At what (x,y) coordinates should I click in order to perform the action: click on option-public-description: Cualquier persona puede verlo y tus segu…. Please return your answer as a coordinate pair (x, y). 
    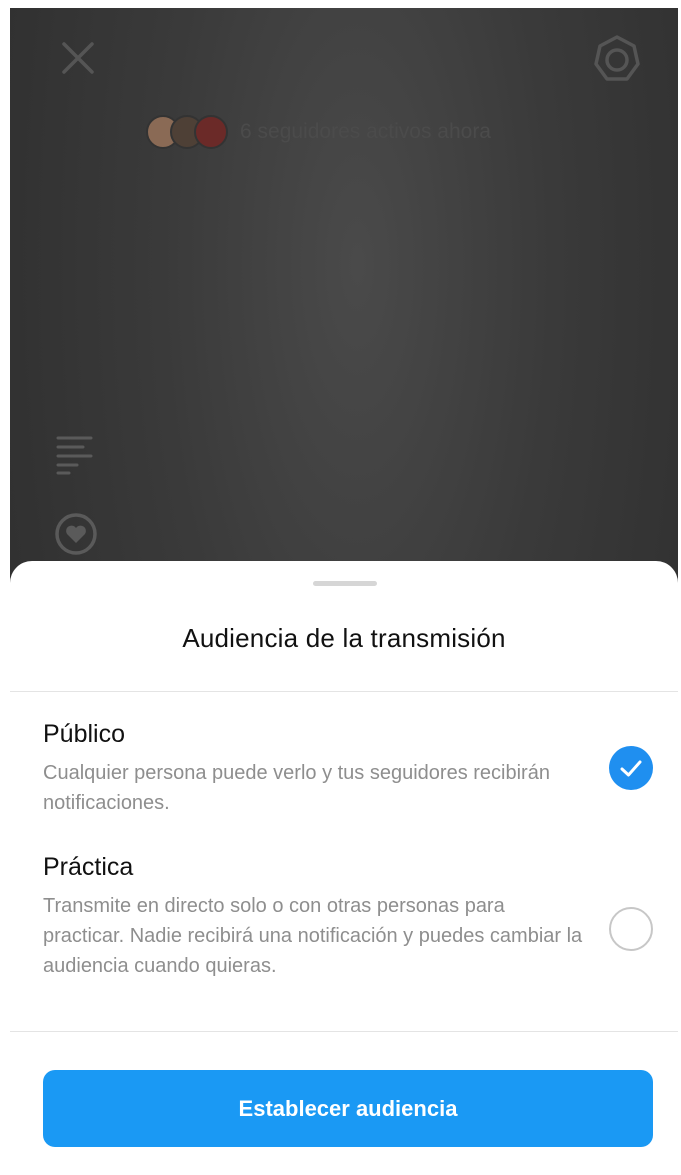
    Looking at the image, I should click on (296, 788).